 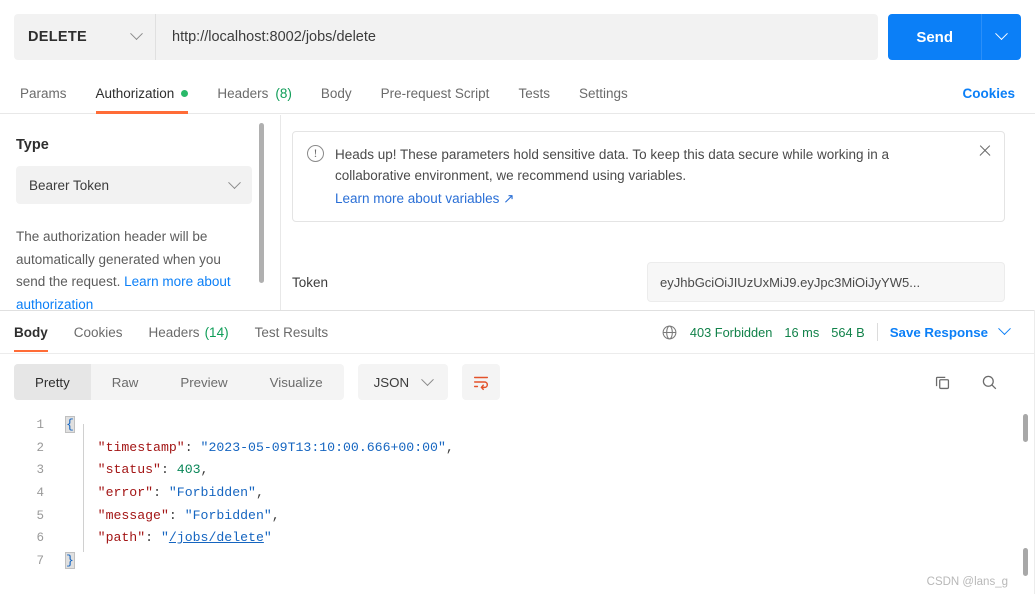 What do you see at coordinates (216, 332) in the screenshot?
I see `tab-count: (14)` at bounding box center [216, 332].